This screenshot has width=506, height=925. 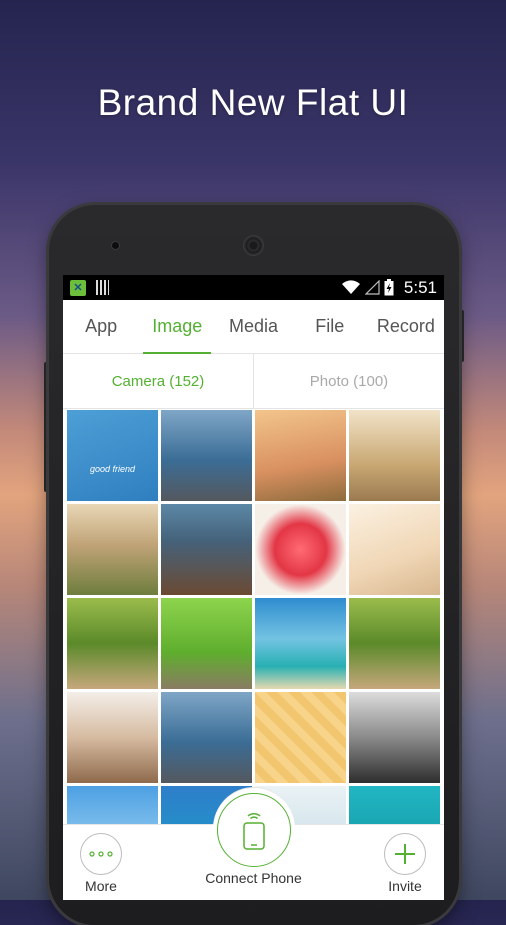 What do you see at coordinates (112, 549) in the screenshot?
I see `thumb-girl-grass-sunset` at bounding box center [112, 549].